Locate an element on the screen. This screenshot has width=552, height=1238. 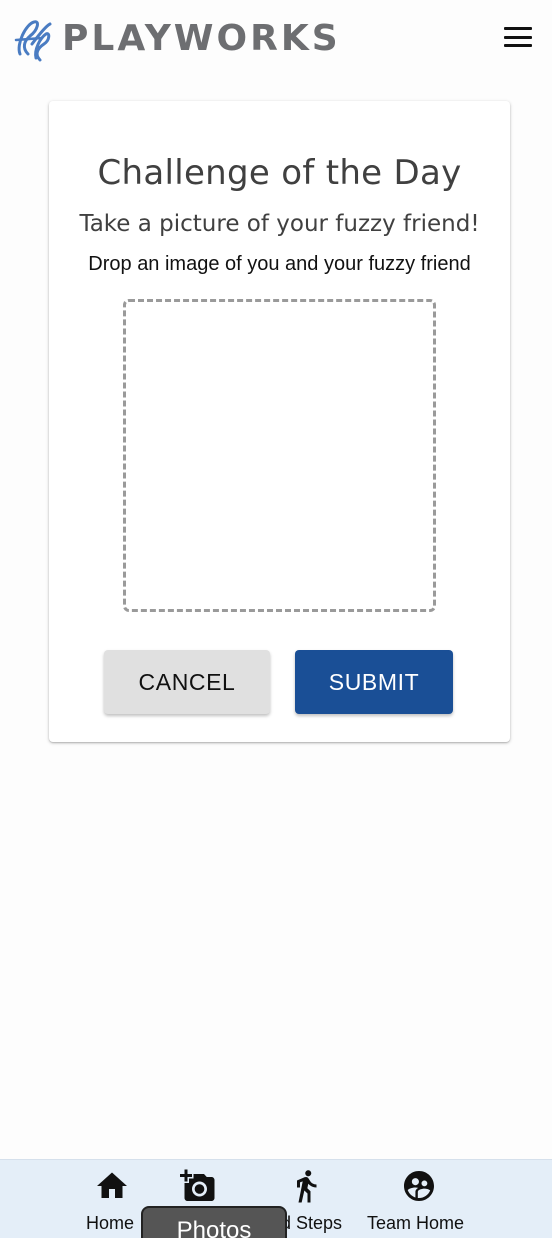
walking-person-icon is located at coordinates (307, 1186).